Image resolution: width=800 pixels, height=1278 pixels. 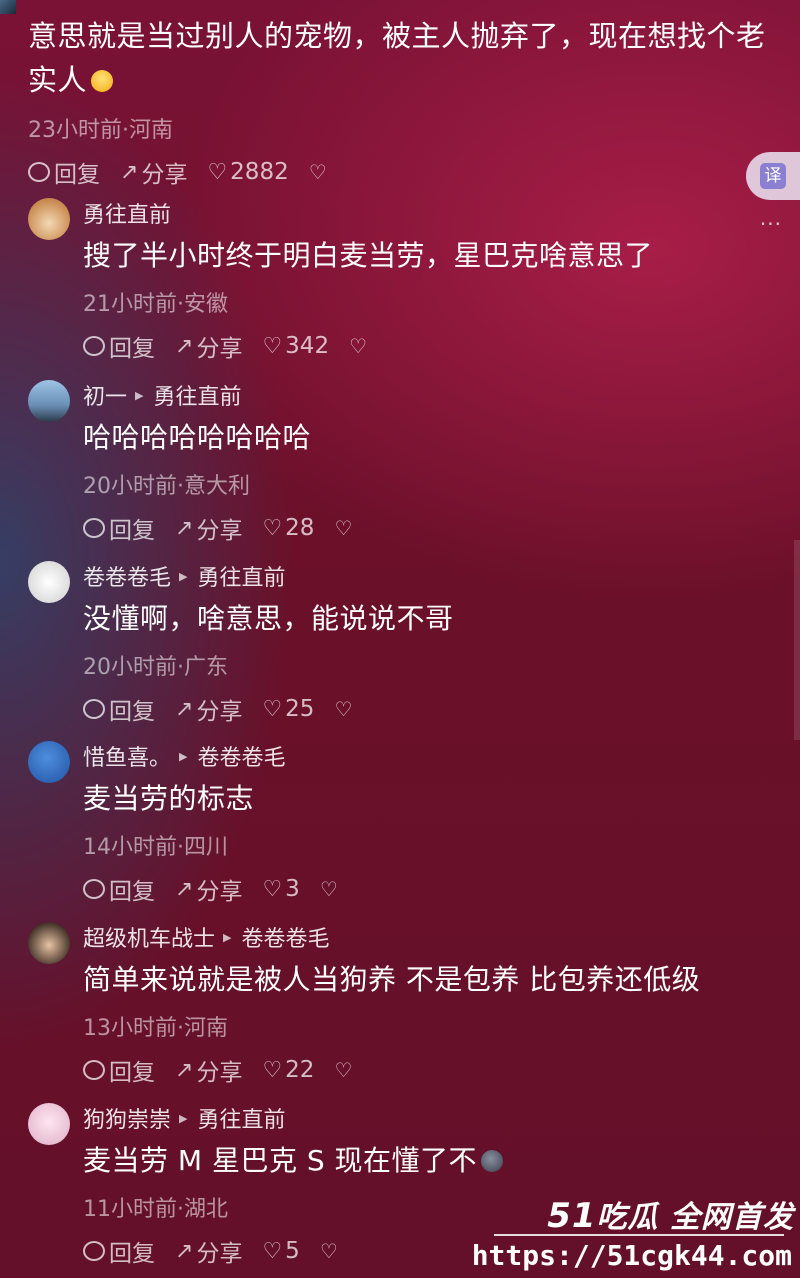 What do you see at coordinates (415, 709) in the screenshot?
I see `comment-actions: 回复 ↗ 分享 ♡ 25 ♡` at bounding box center [415, 709].